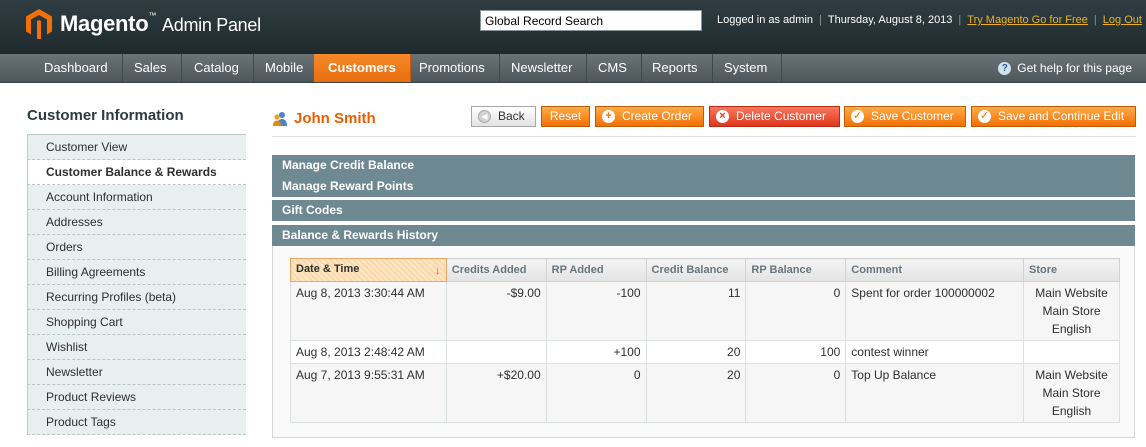 The width and height of the screenshot is (1146, 447). Describe the element at coordinates (136, 222) in the screenshot. I see `sidebar-item-addresses: Addresses` at that location.